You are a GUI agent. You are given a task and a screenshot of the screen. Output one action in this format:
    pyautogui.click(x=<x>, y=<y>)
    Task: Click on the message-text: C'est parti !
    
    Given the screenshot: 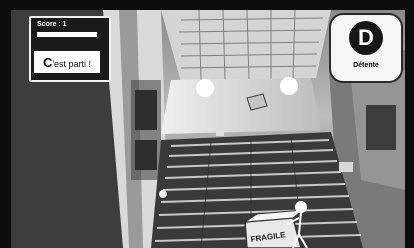 What is the action you would take?
    pyautogui.click(x=67, y=62)
    